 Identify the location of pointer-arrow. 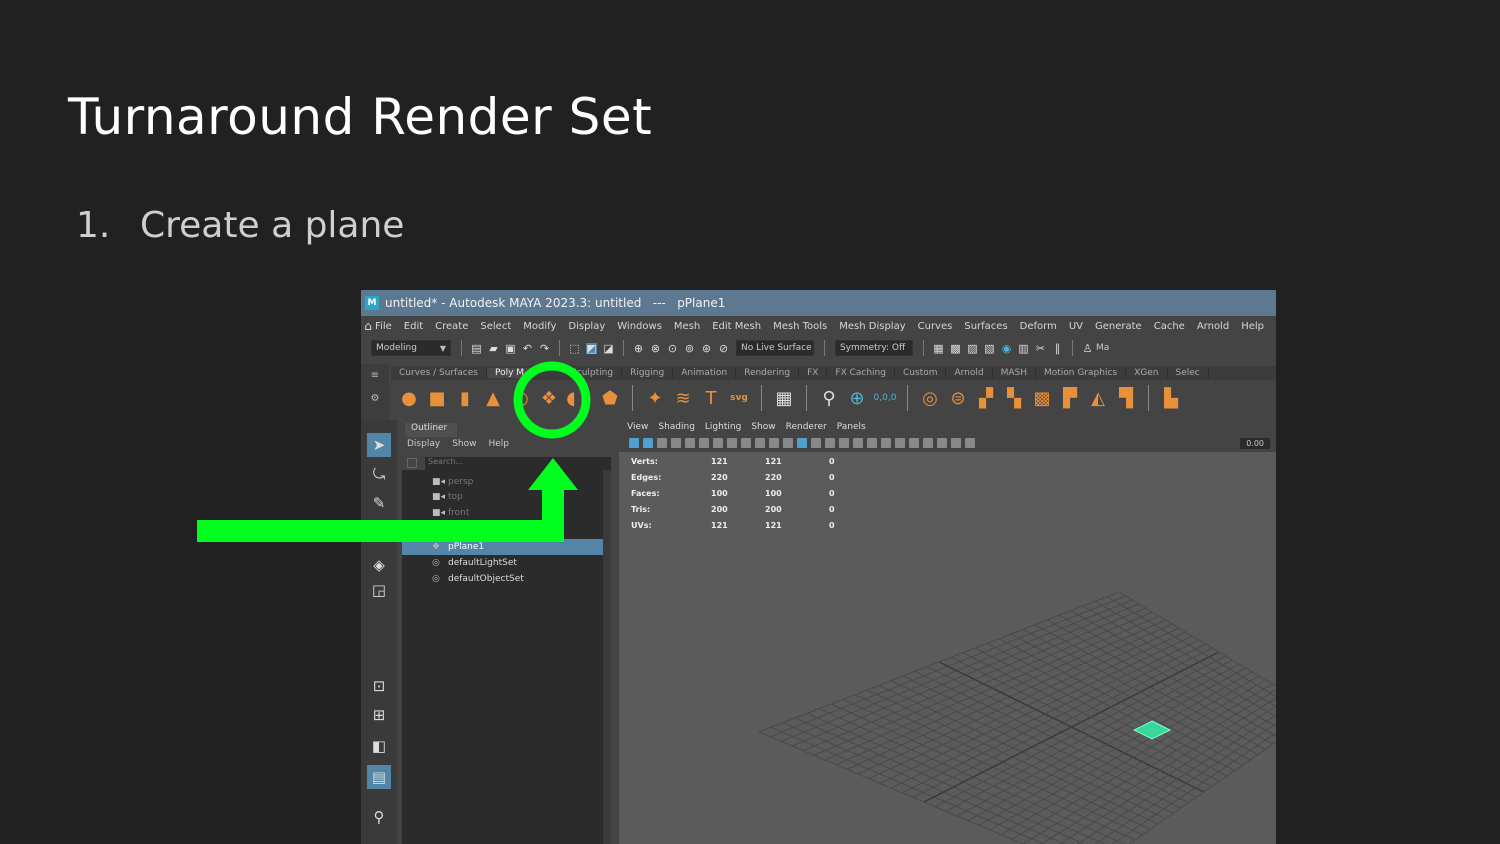
(387, 500).